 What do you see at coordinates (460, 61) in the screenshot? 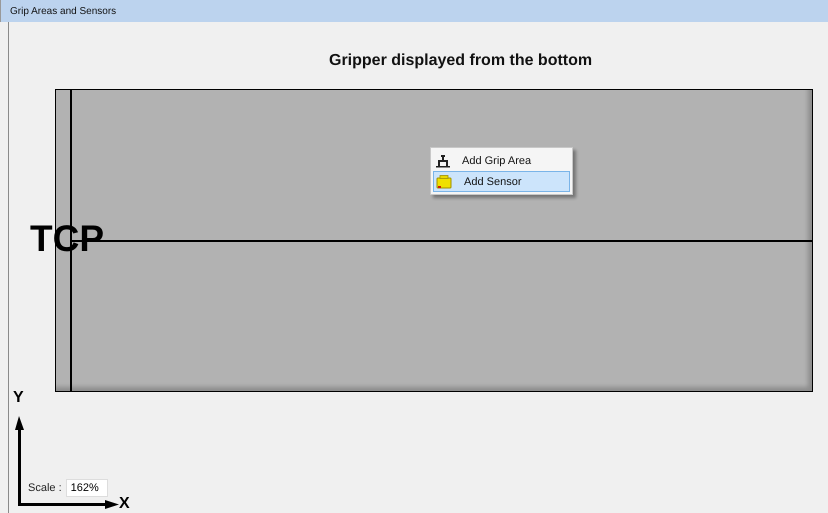
I see `canvas-heading: Gripper displayed from the bottom` at bounding box center [460, 61].